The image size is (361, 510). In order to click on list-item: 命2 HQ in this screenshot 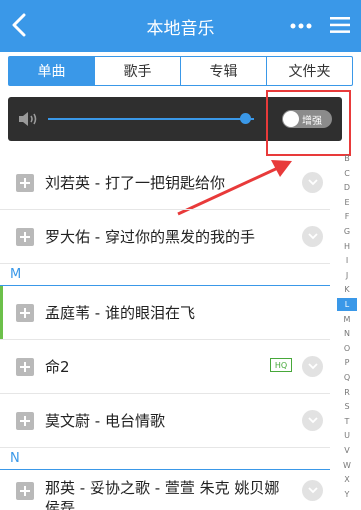, I will do `click(165, 367)`.